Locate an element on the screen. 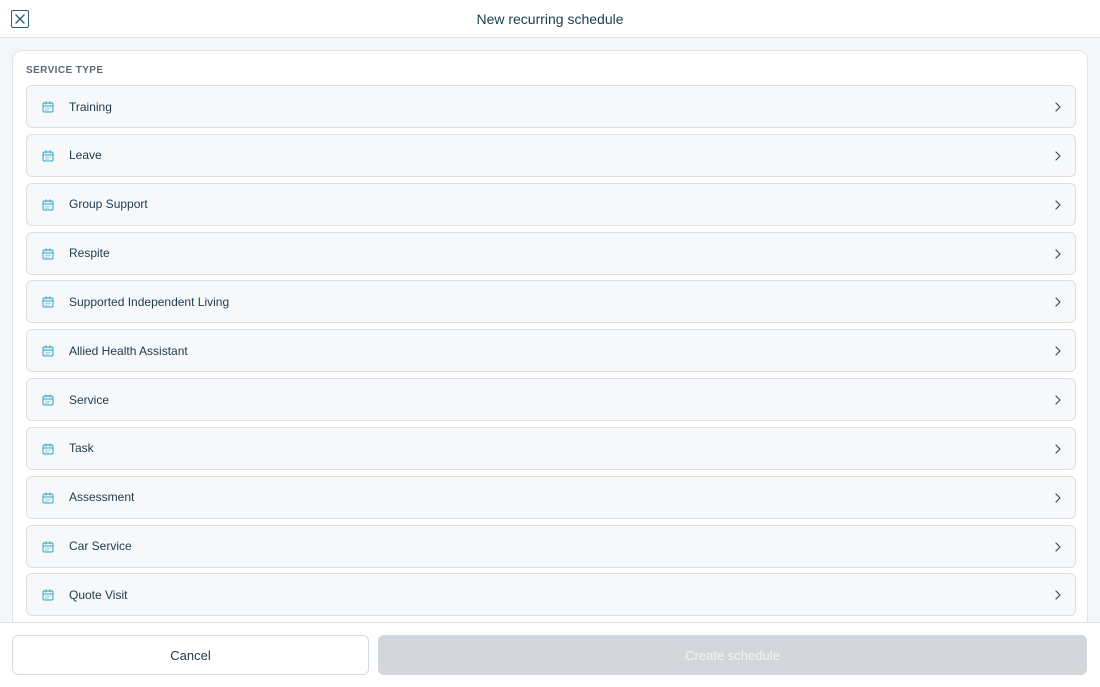  list-item-label: Quote Visit is located at coordinates (98, 594).